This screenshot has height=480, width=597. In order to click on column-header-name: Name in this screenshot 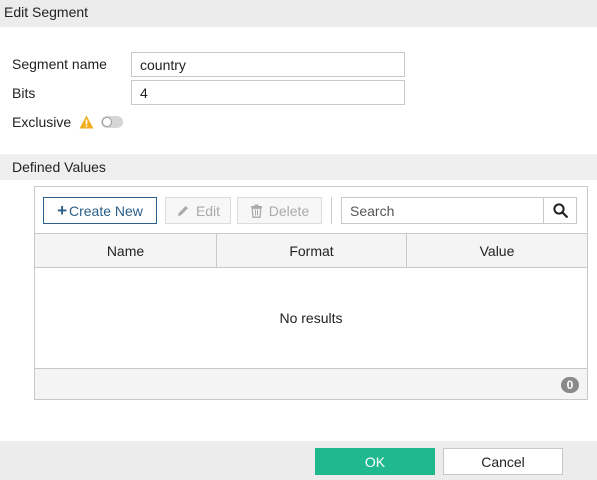, I will do `click(126, 250)`.